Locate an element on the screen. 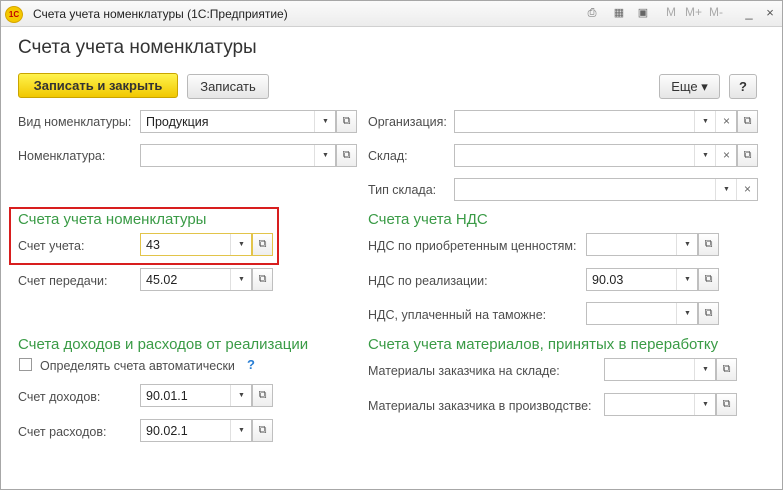 Image resolution: width=783 pixels, height=490 pixels. schet-peredachi-value: 45.02 is located at coordinates (162, 280).